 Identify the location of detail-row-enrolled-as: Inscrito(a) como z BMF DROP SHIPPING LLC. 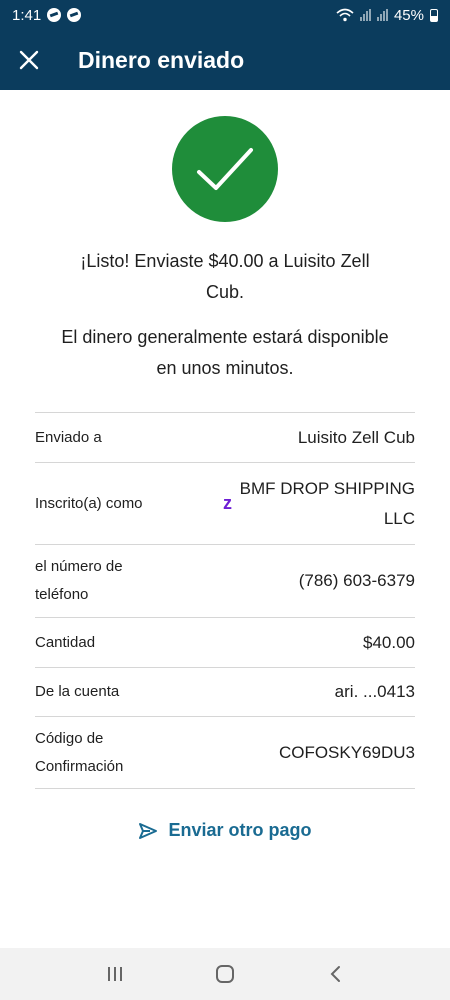
(225, 503).